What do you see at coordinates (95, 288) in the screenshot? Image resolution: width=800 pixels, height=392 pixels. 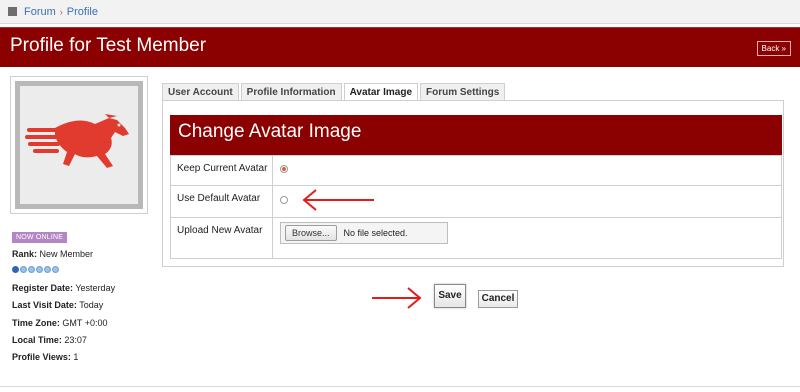 I see `register-date-value: Yesterday` at bounding box center [95, 288].